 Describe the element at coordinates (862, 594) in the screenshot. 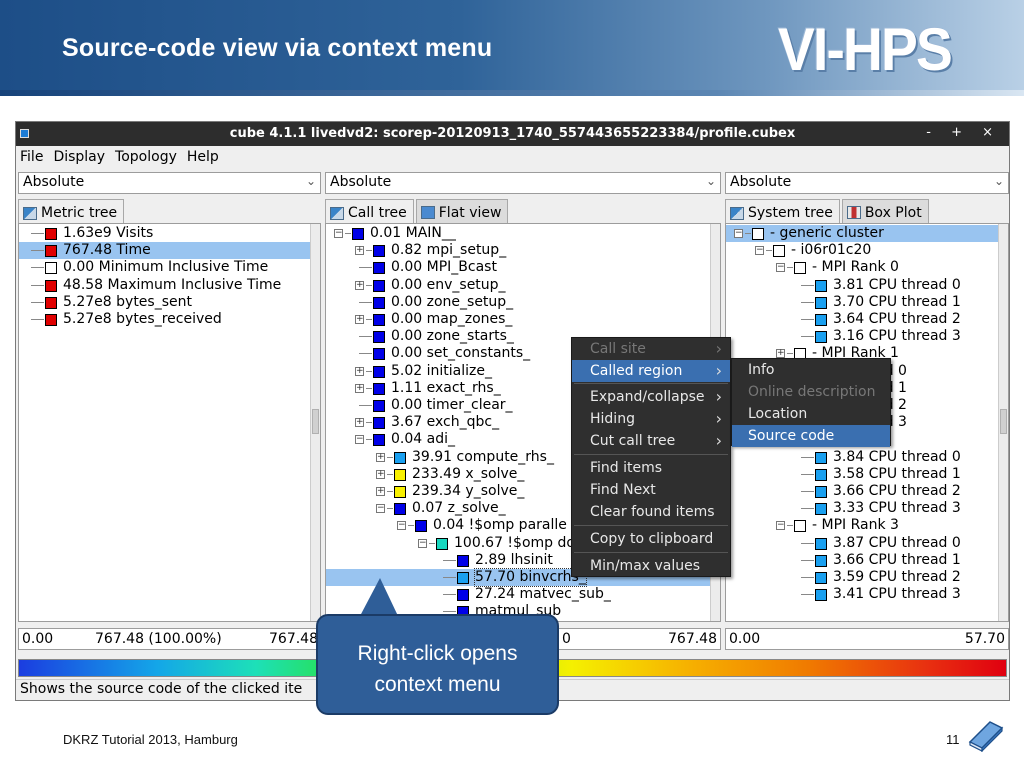

I see `tree-row: 3.41 CPU thread 3` at that location.